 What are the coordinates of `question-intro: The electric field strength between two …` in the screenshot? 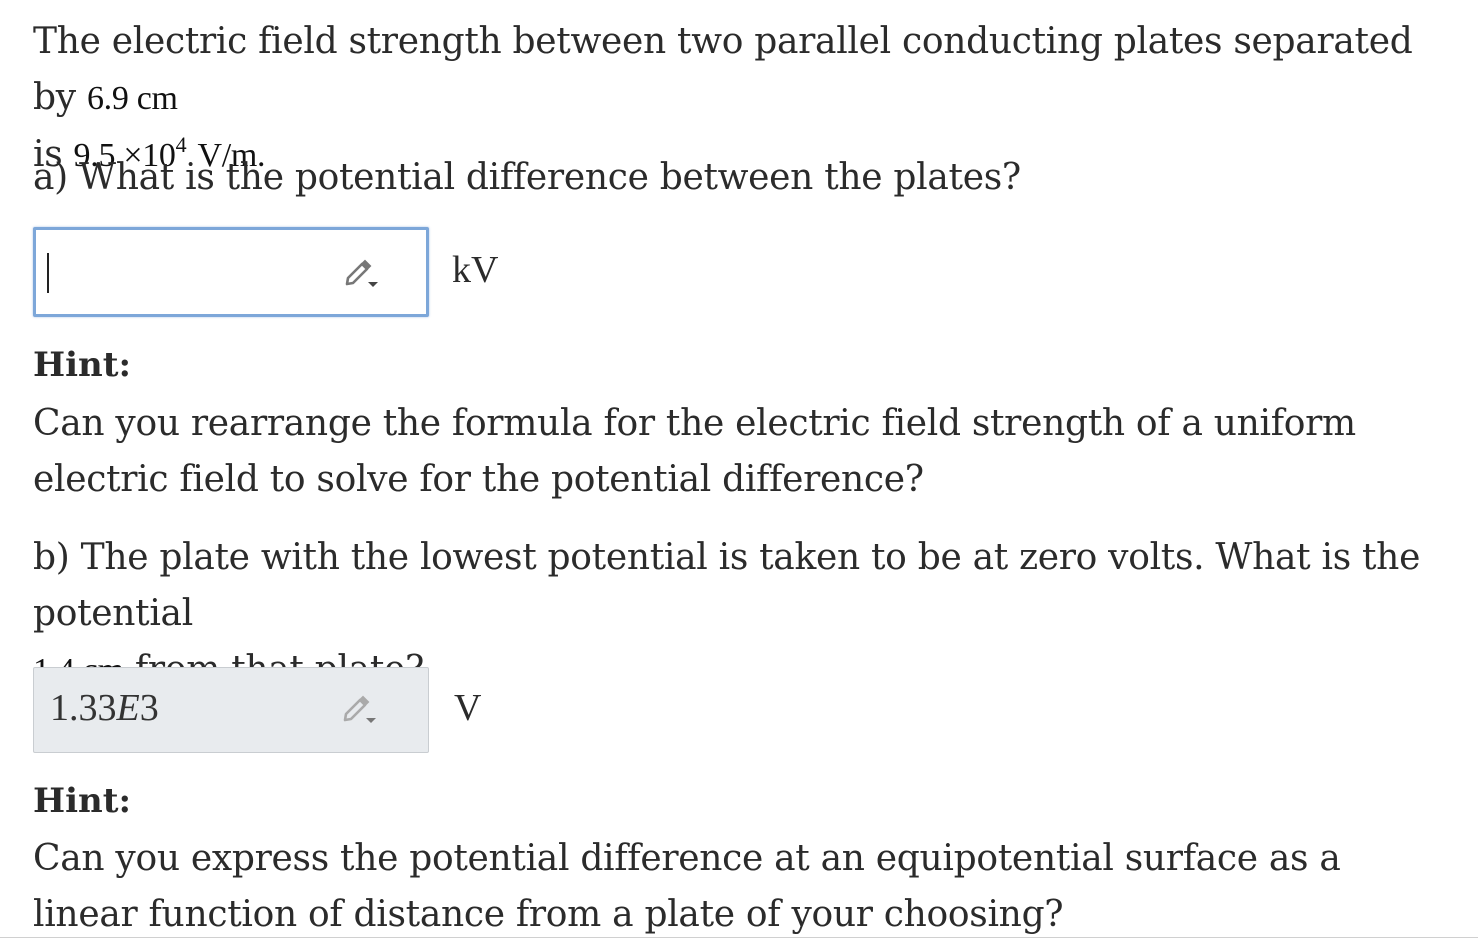 It's located at (723, 69).